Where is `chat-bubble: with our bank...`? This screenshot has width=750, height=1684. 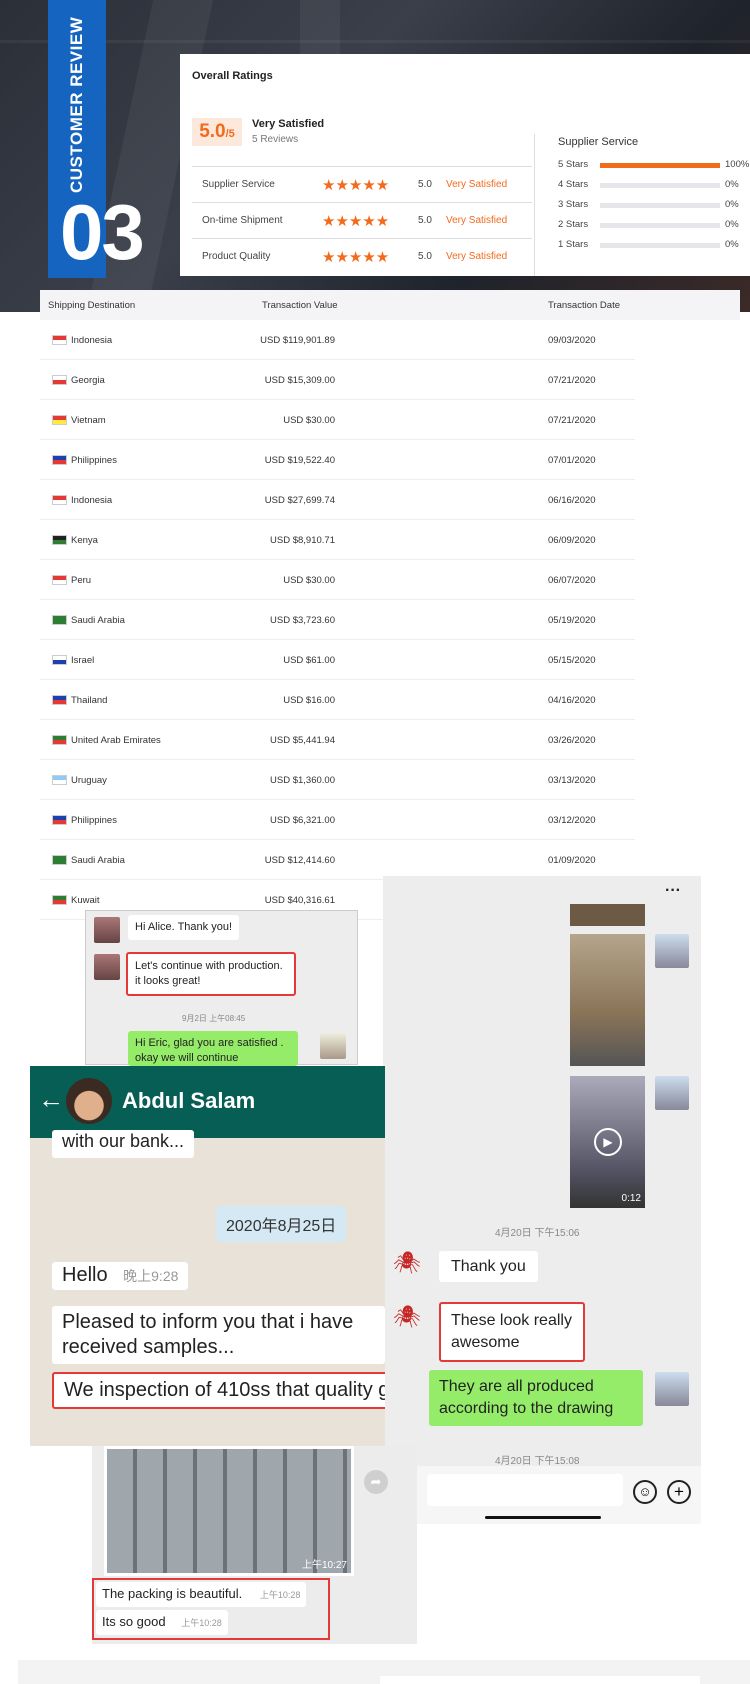
chat-bubble: with our bank... is located at coordinates (123, 1144).